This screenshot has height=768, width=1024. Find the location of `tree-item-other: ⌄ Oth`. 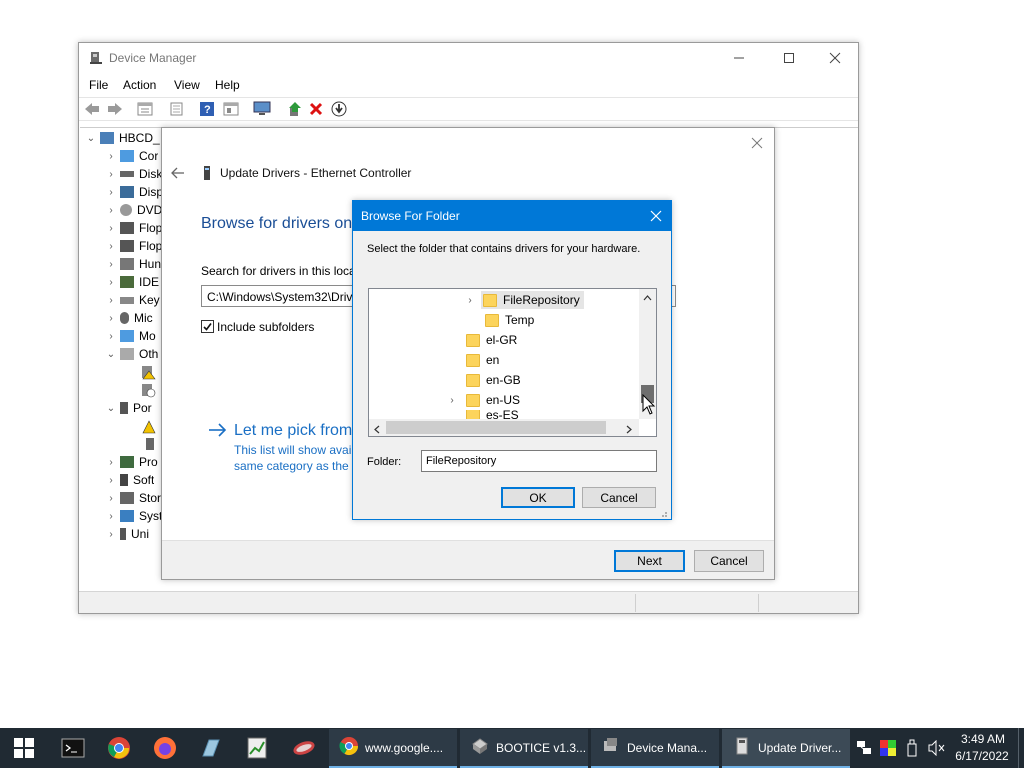

tree-item-other: ⌄ Oth is located at coordinates (132, 354).